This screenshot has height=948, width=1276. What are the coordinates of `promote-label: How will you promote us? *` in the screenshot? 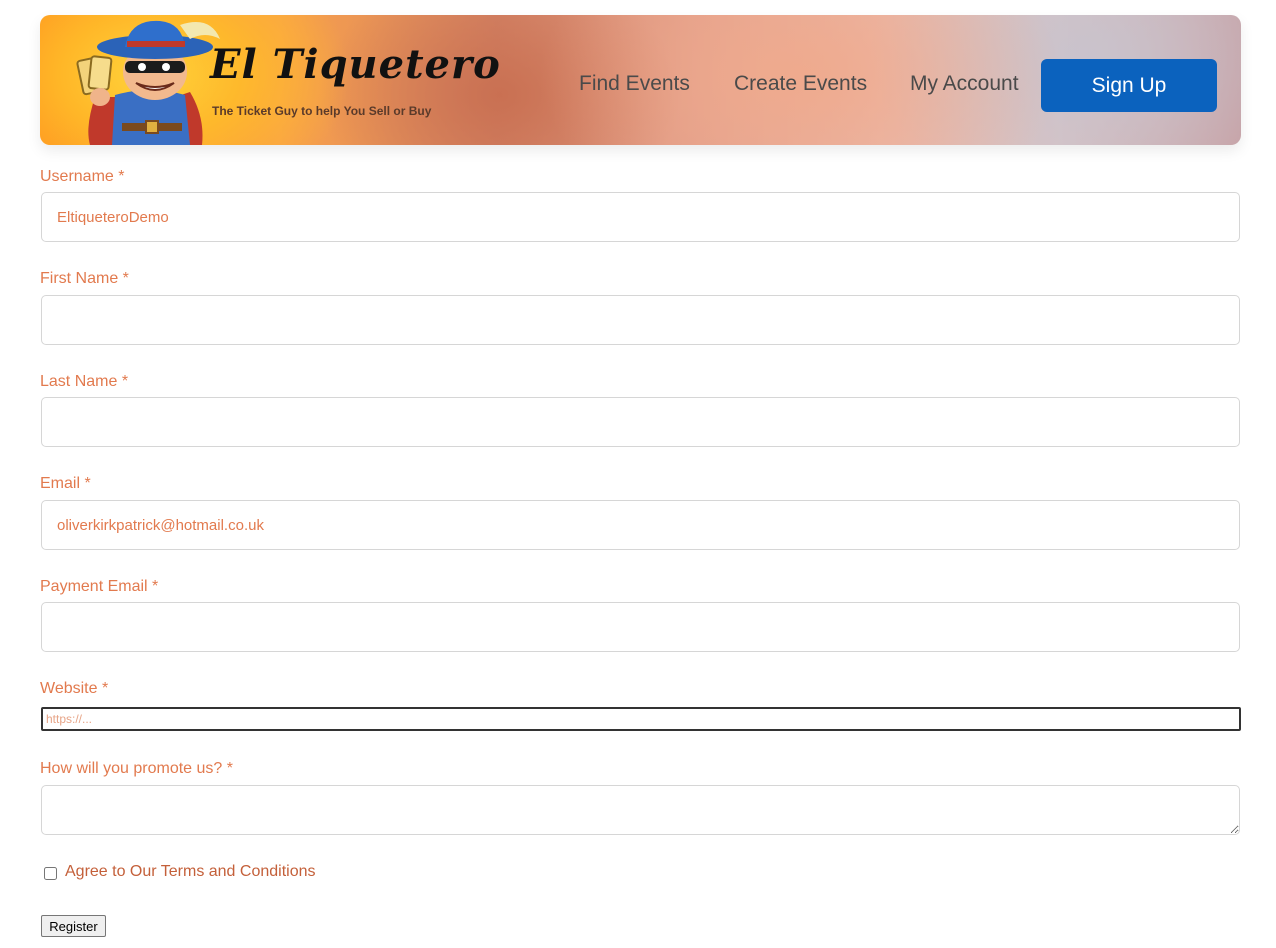 It's located at (136, 768).